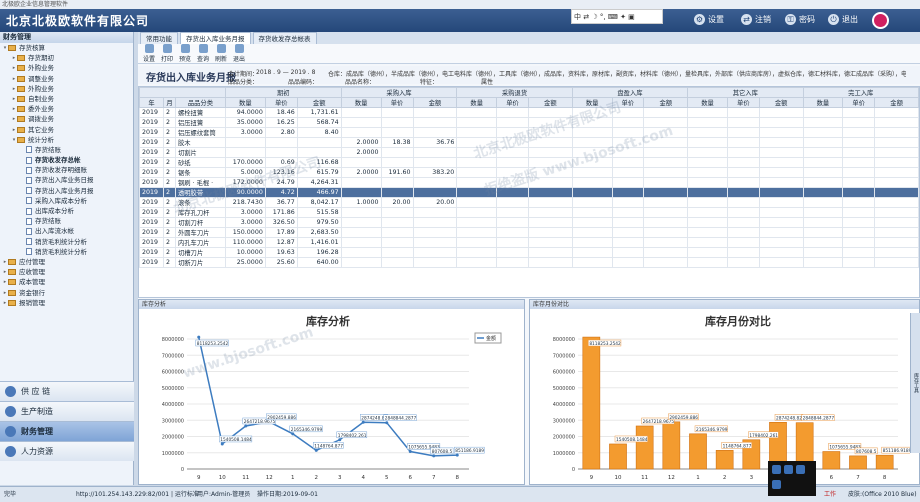 The height and width of the screenshot is (502, 920). I want to click on tree-item: 采购入库成本分析, so click(66, 201).